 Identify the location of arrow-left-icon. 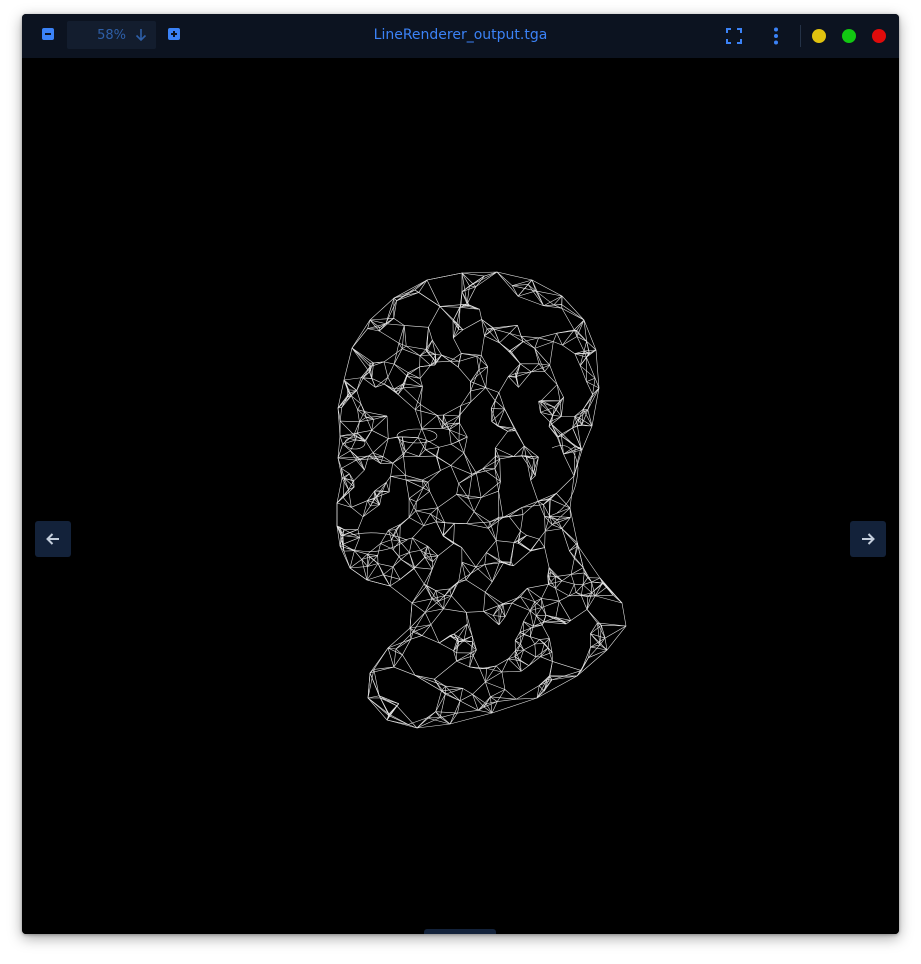
(52, 539).